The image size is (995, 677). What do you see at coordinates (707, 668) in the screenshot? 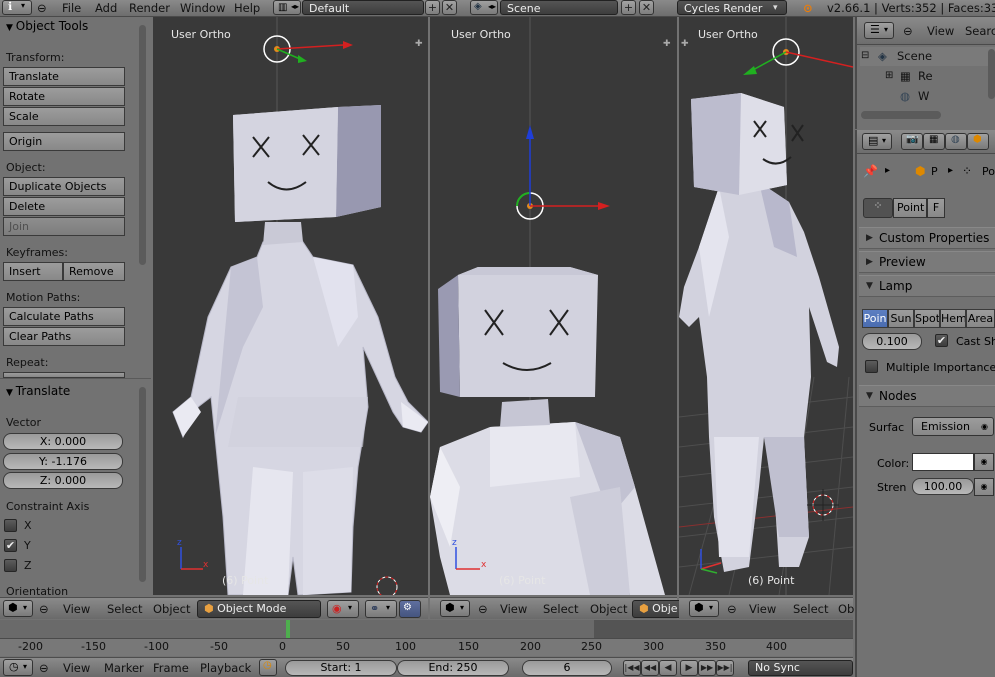
I see `next-keyframe-button: ▶▶` at bounding box center [707, 668].